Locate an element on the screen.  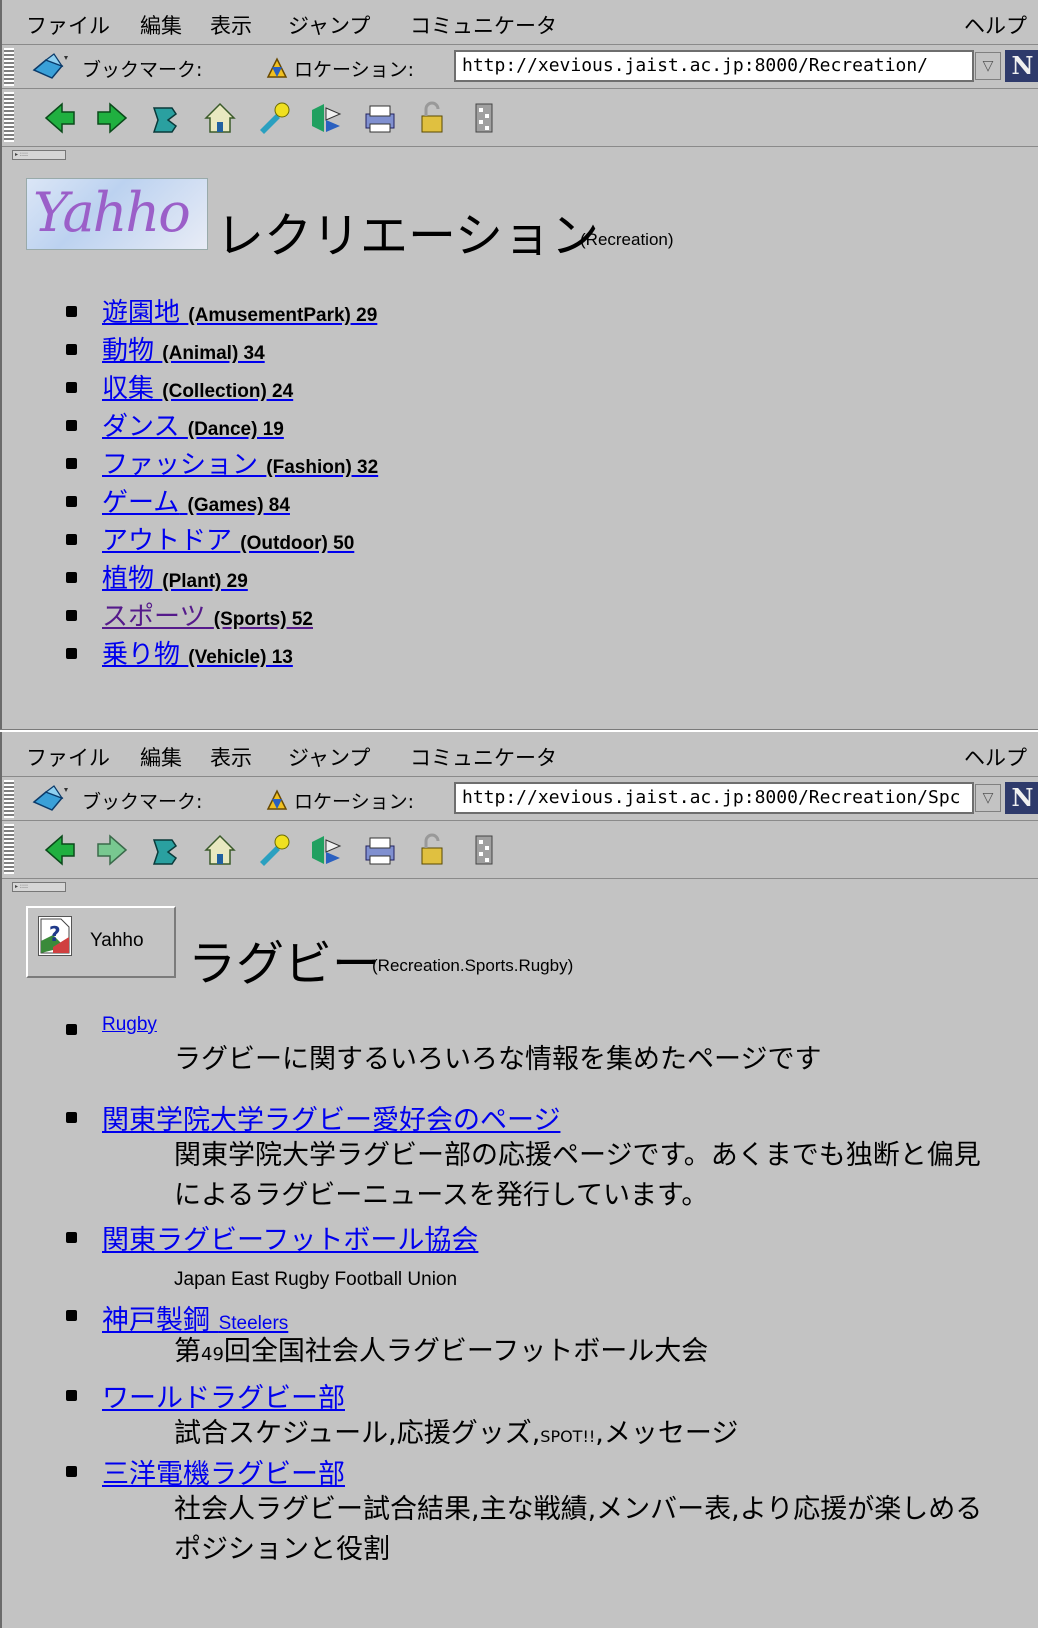
link-description: ラグビーに関するいろいろな情報を集めたページです is located at coordinates (498, 1059).